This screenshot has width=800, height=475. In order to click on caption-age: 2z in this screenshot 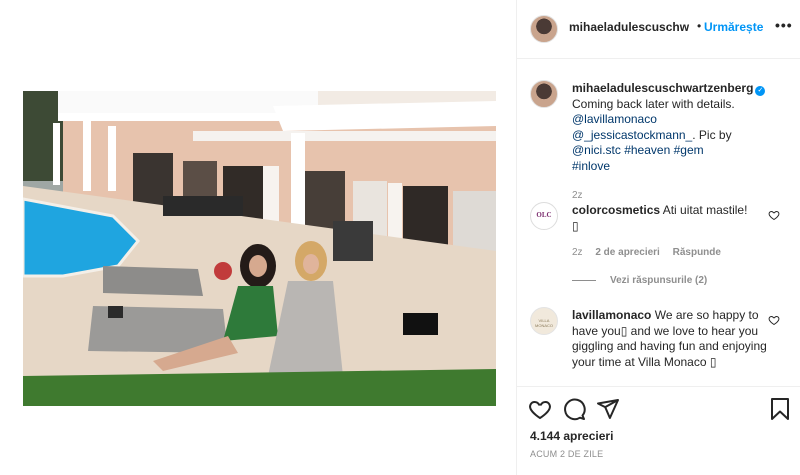, I will do `click(577, 195)`.